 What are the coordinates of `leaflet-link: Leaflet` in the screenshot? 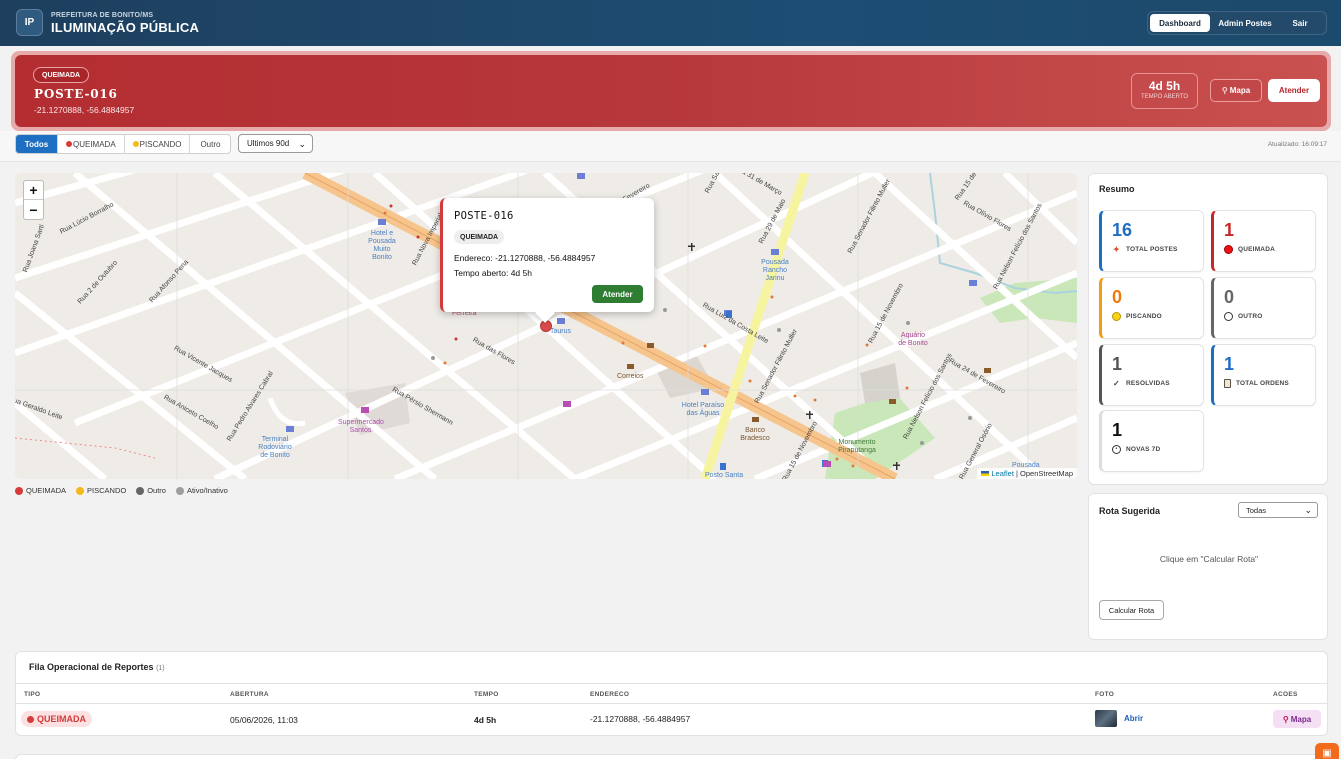 It's located at (997, 473).